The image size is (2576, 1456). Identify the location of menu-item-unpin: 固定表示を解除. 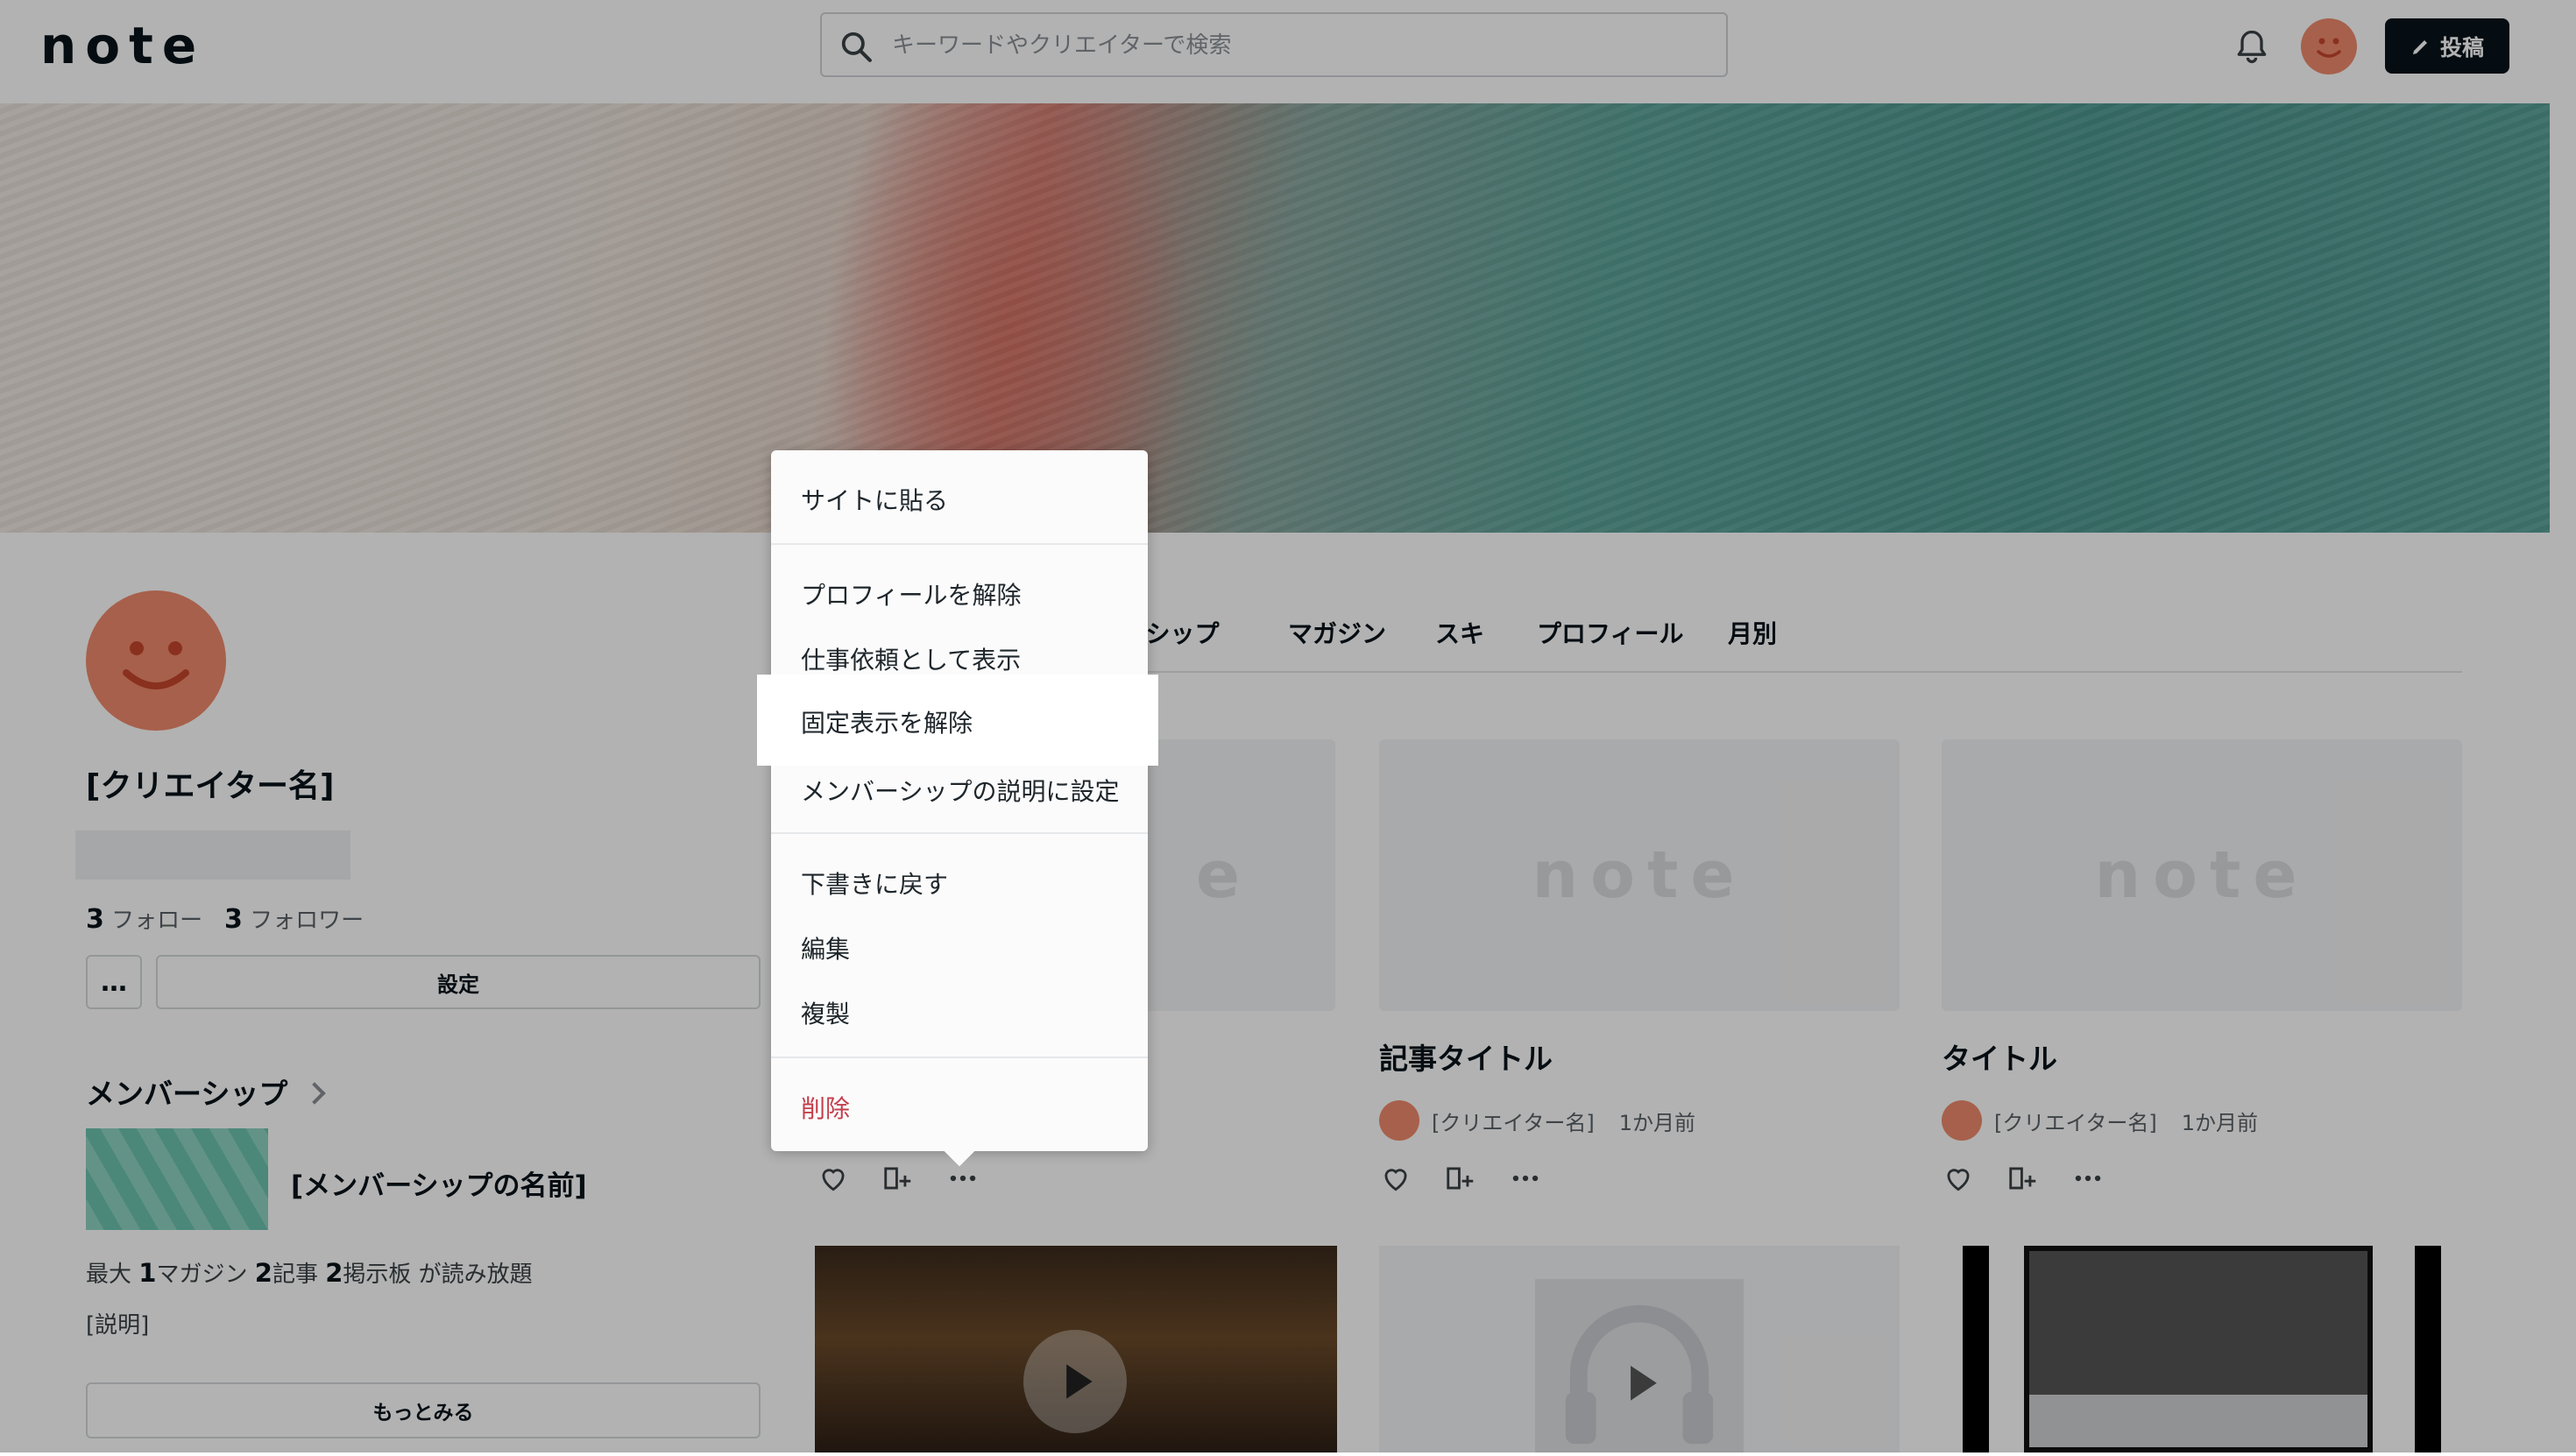
(957, 720).